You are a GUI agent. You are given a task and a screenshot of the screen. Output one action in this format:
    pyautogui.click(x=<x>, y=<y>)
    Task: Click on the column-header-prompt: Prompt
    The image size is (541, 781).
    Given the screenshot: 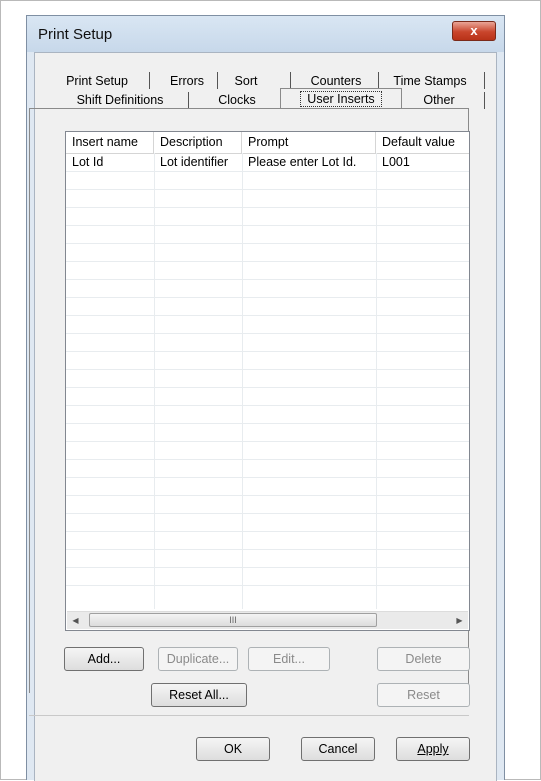 What is the action you would take?
    pyautogui.click(x=309, y=142)
    